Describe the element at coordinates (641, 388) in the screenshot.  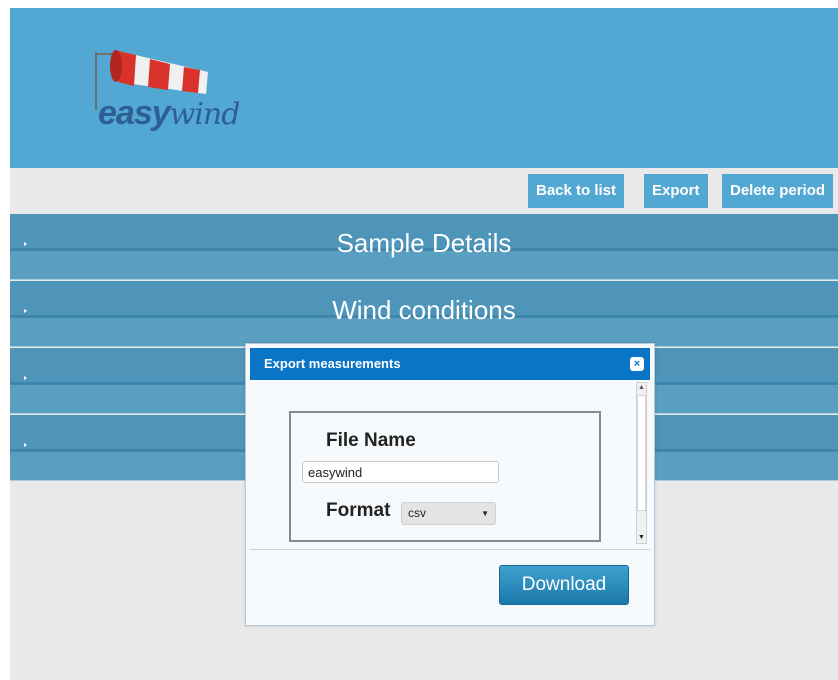
I see `scroll-up-icon: ▲` at that location.